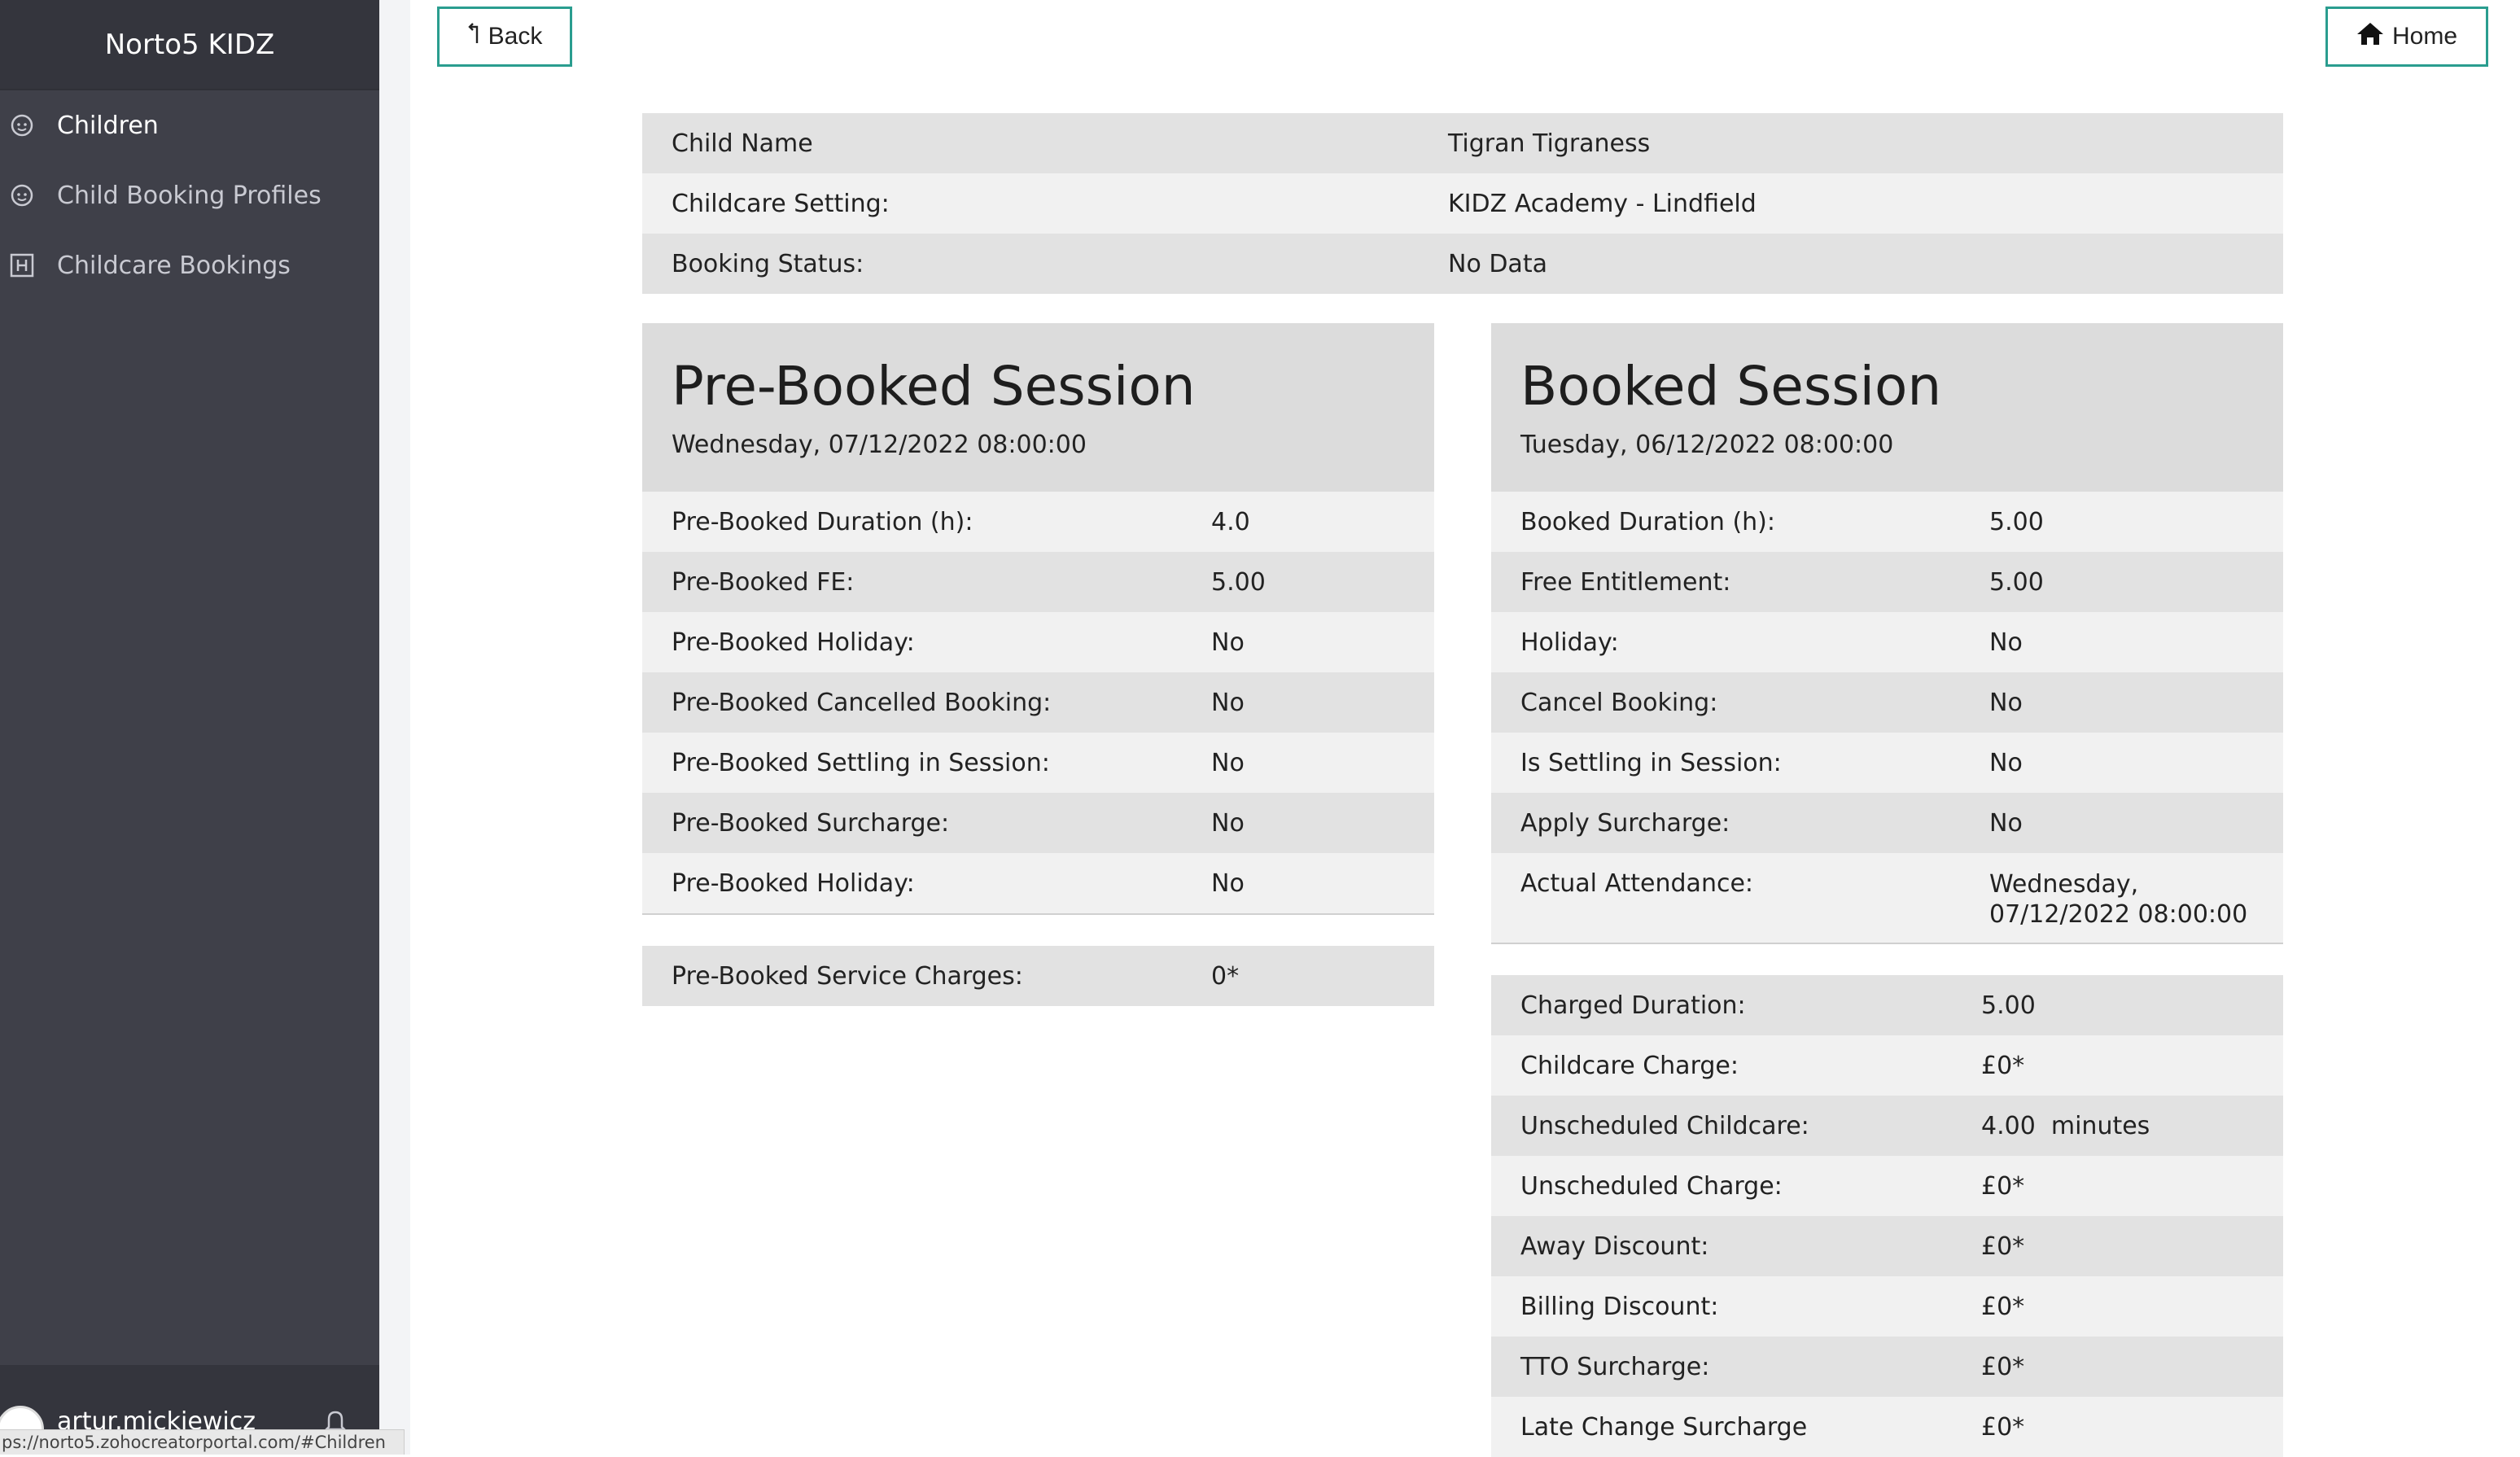 The height and width of the screenshot is (1457, 2520). I want to click on back-button: Back, so click(505, 37).